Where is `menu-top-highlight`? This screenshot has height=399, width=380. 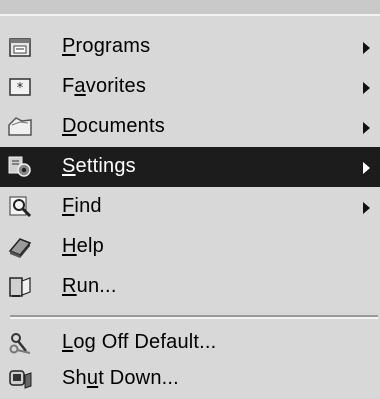 menu-top-highlight is located at coordinates (190, 15).